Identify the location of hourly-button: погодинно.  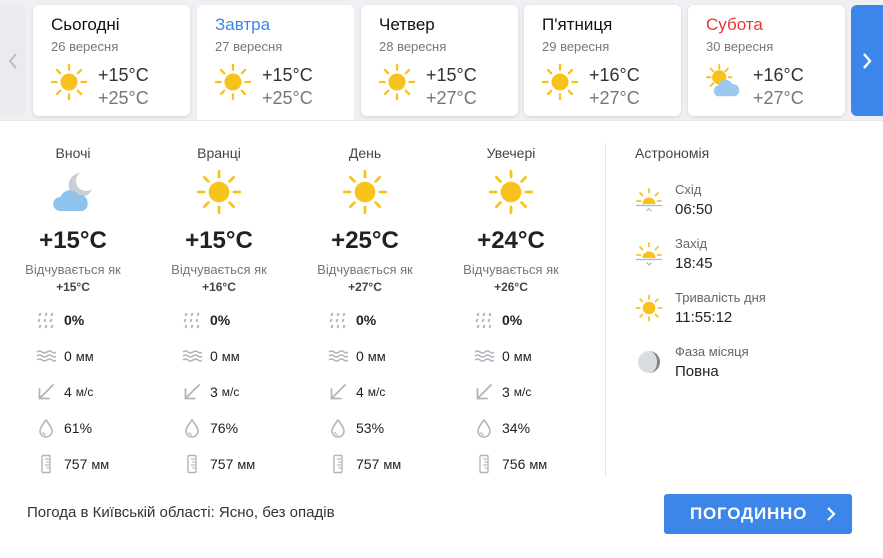
(758, 514).